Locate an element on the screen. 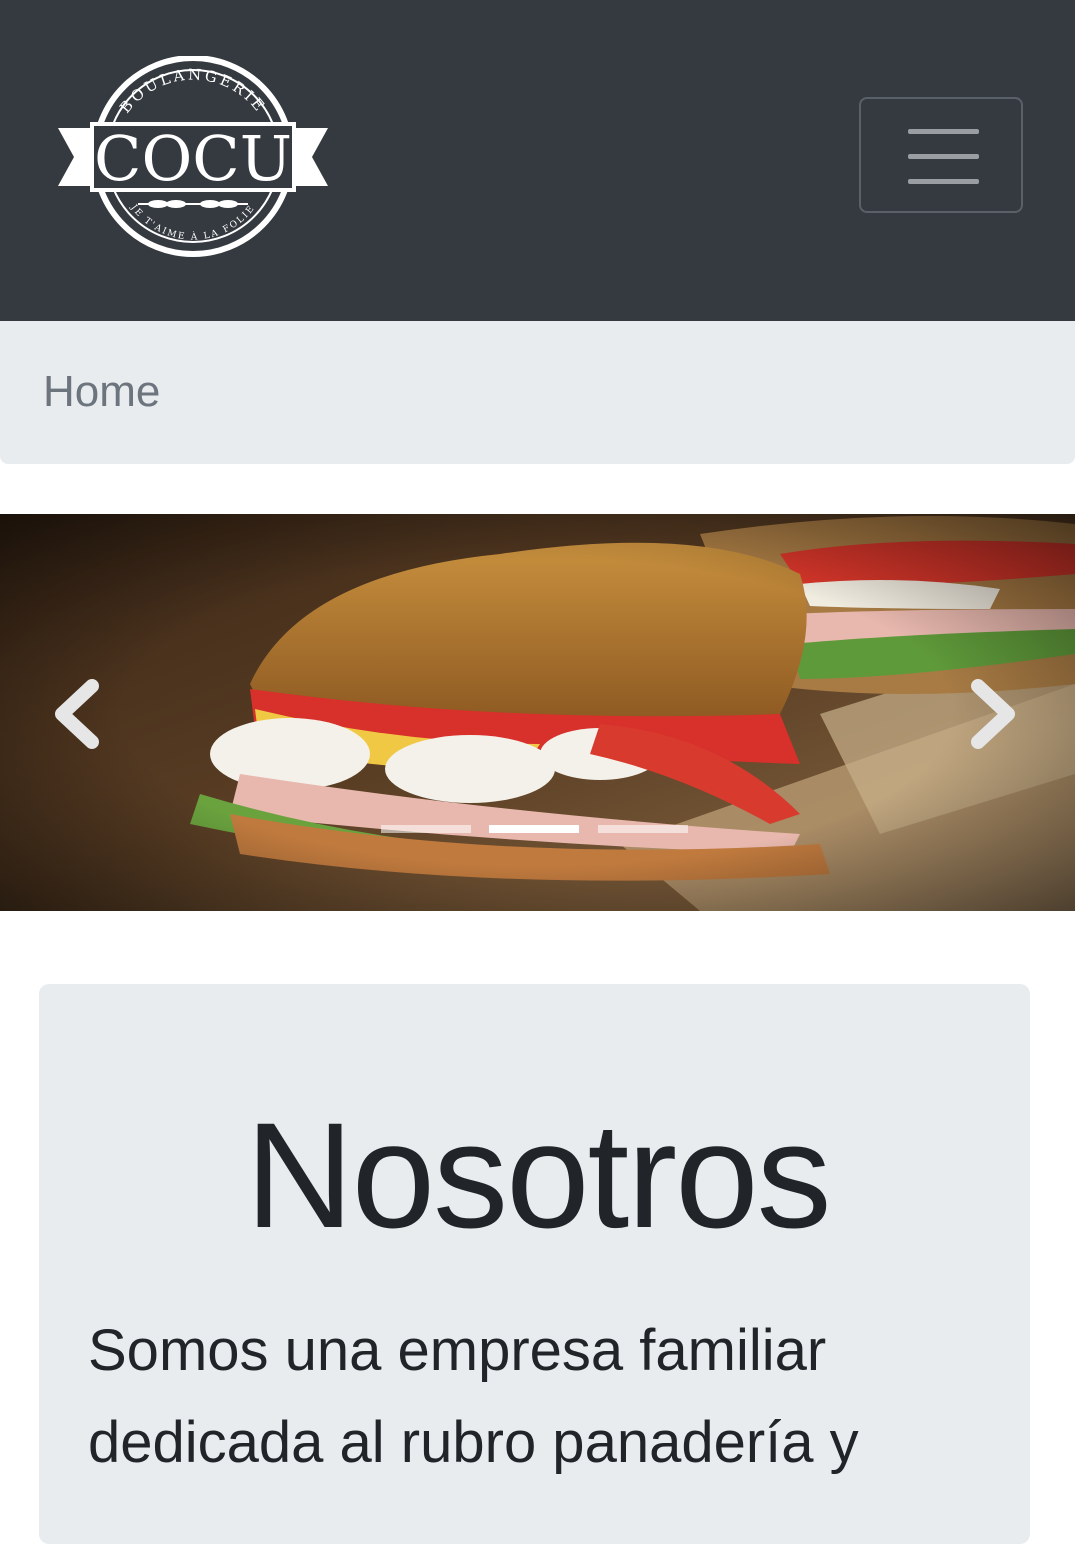 The image size is (1075, 1544). hamburger-icon is located at coordinates (943, 156).